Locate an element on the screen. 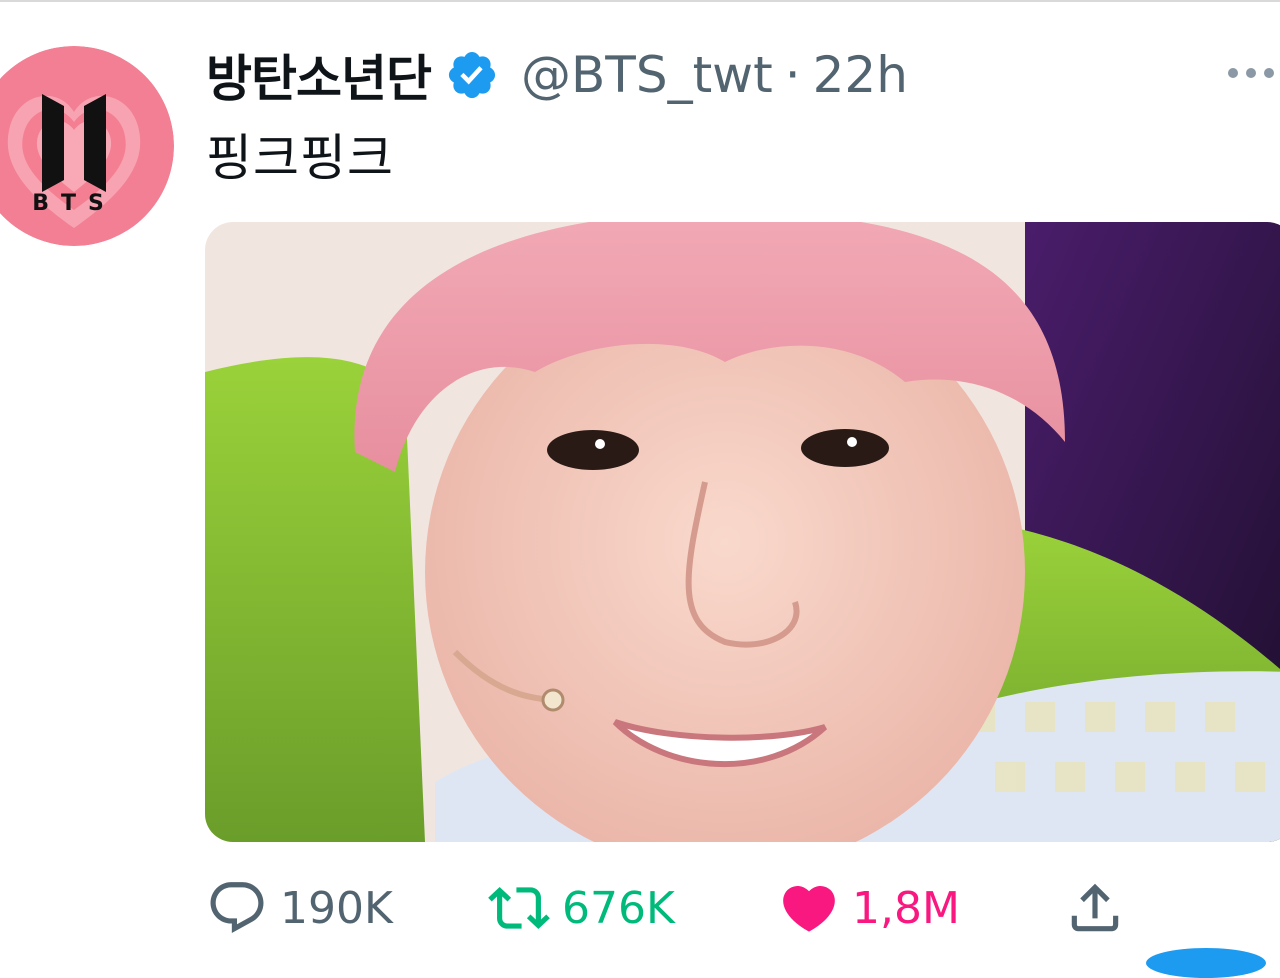 The image size is (1280, 978). like-button: 1,8M is located at coordinates (869, 908).